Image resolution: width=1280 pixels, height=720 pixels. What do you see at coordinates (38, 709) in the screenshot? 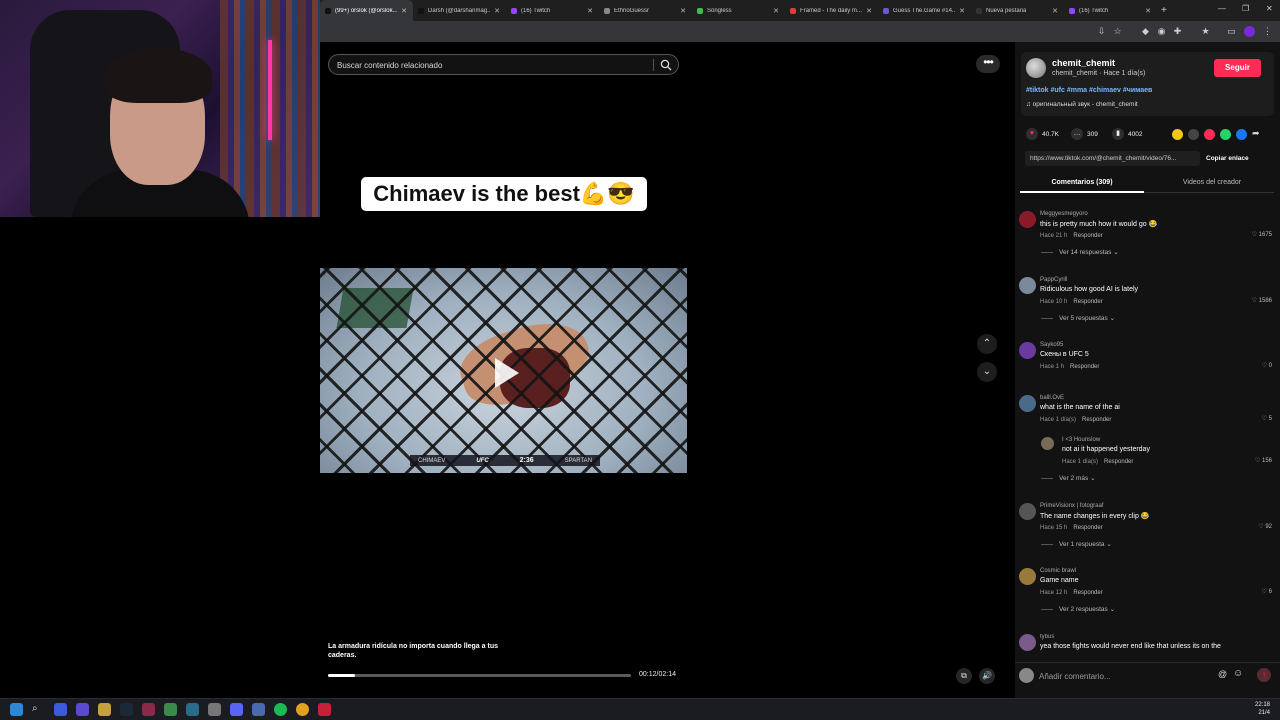
I see `search-taskbar-icon: ⌕` at bounding box center [38, 709].